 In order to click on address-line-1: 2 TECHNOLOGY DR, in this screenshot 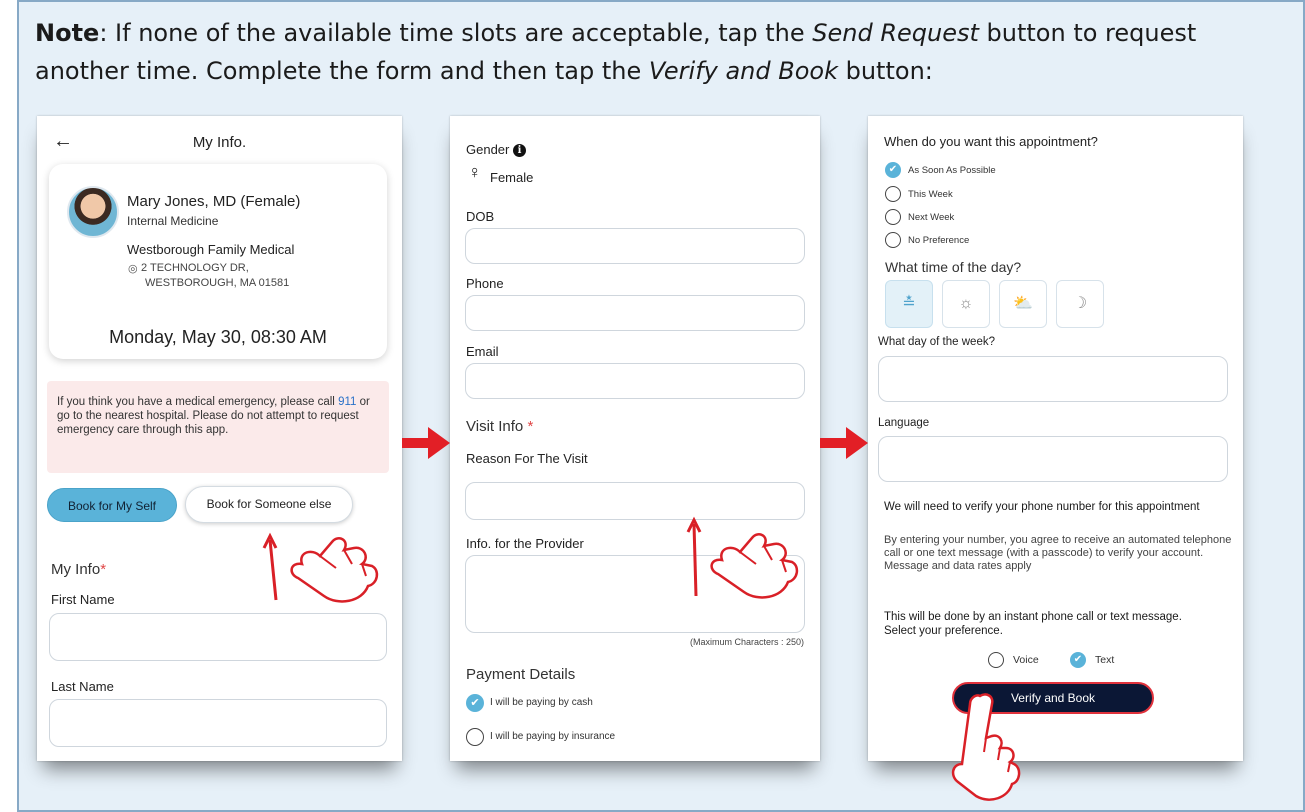, I will do `click(195, 268)`.